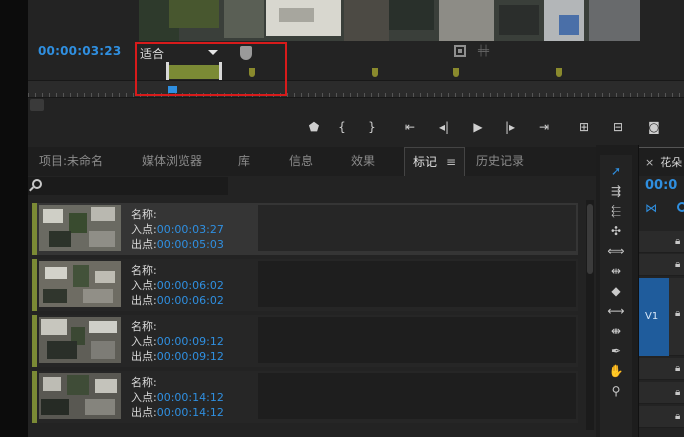  Describe the element at coordinates (314, 127) in the screenshot. I see `add-marker-icon: ⬟` at that location.